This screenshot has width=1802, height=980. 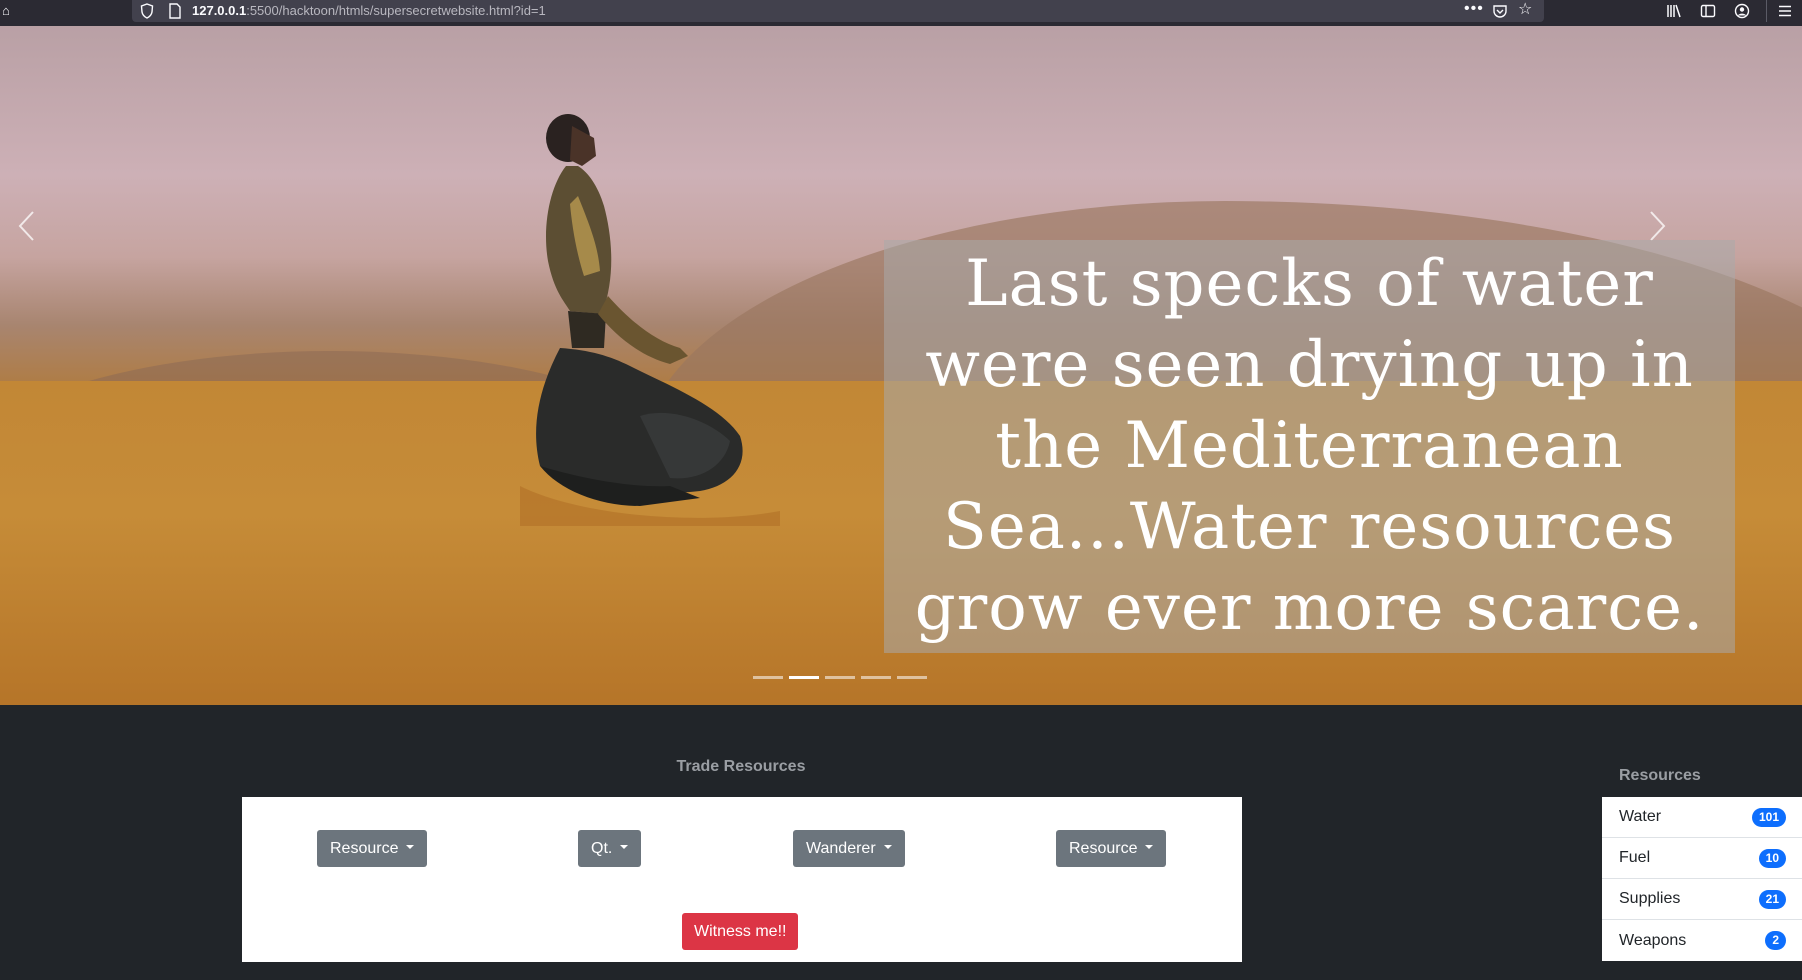 What do you see at coordinates (9, 11) in the screenshot?
I see `home-icon: ⌂` at bounding box center [9, 11].